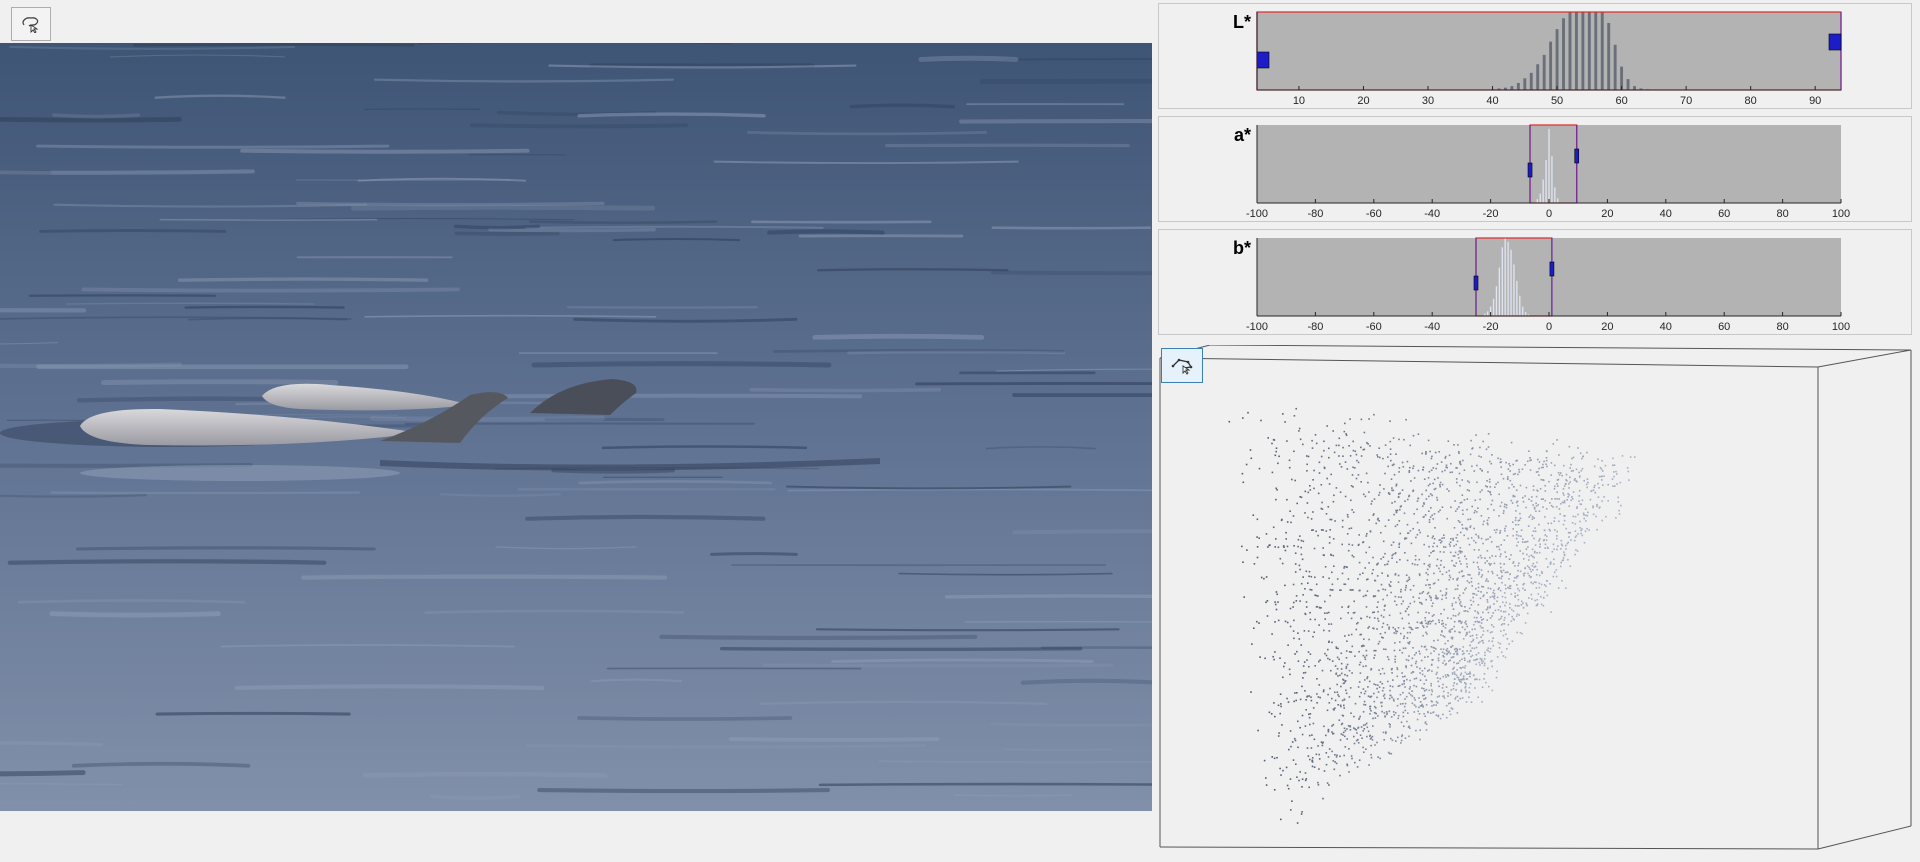  Describe the element at coordinates (1299, 101) in the screenshot. I see `tick-label: 10` at that location.